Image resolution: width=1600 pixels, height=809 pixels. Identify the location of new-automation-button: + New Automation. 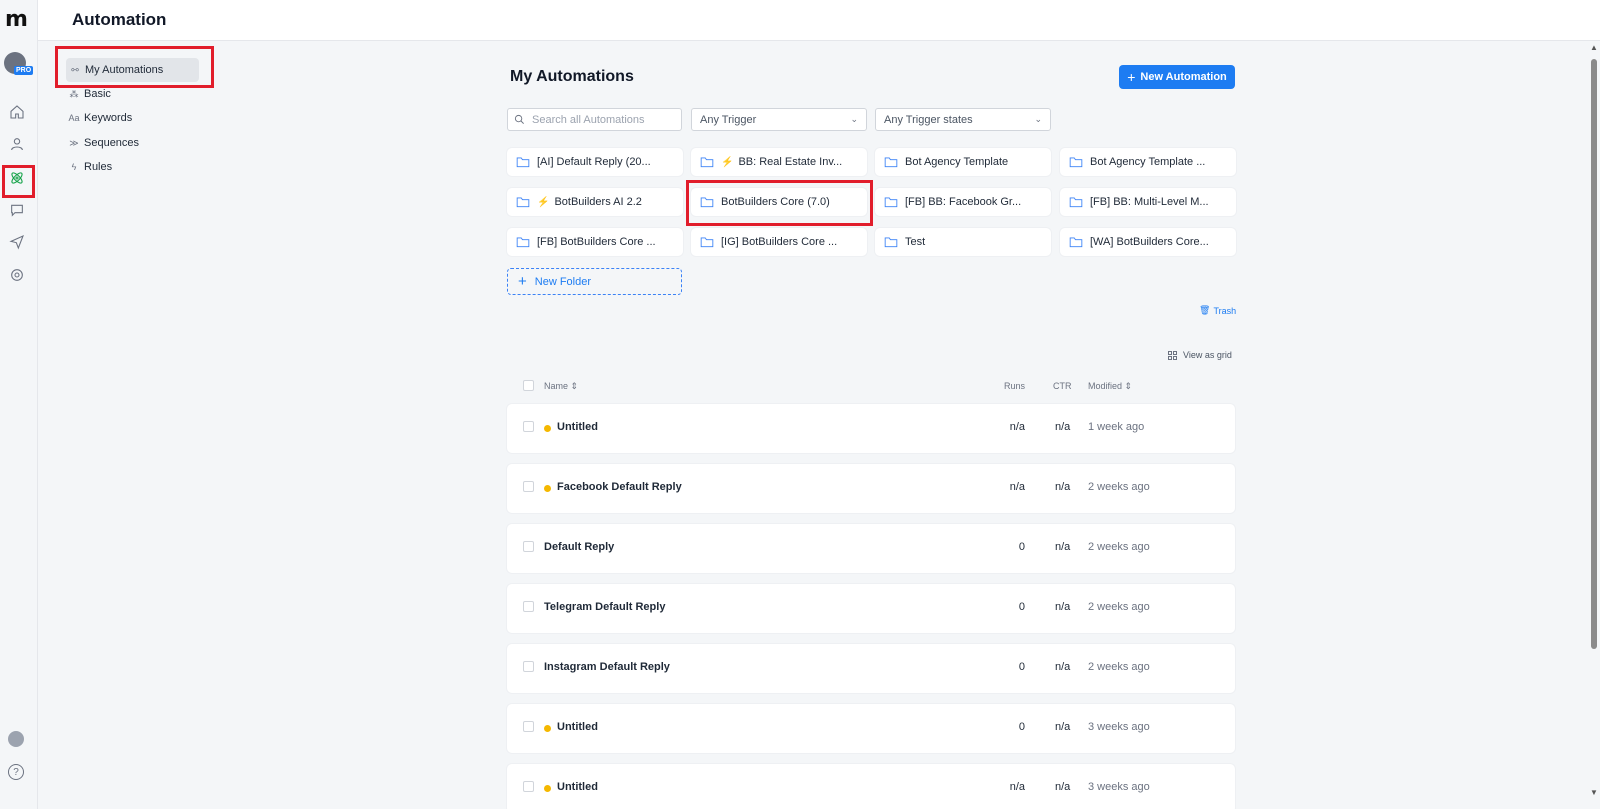
(1177, 77).